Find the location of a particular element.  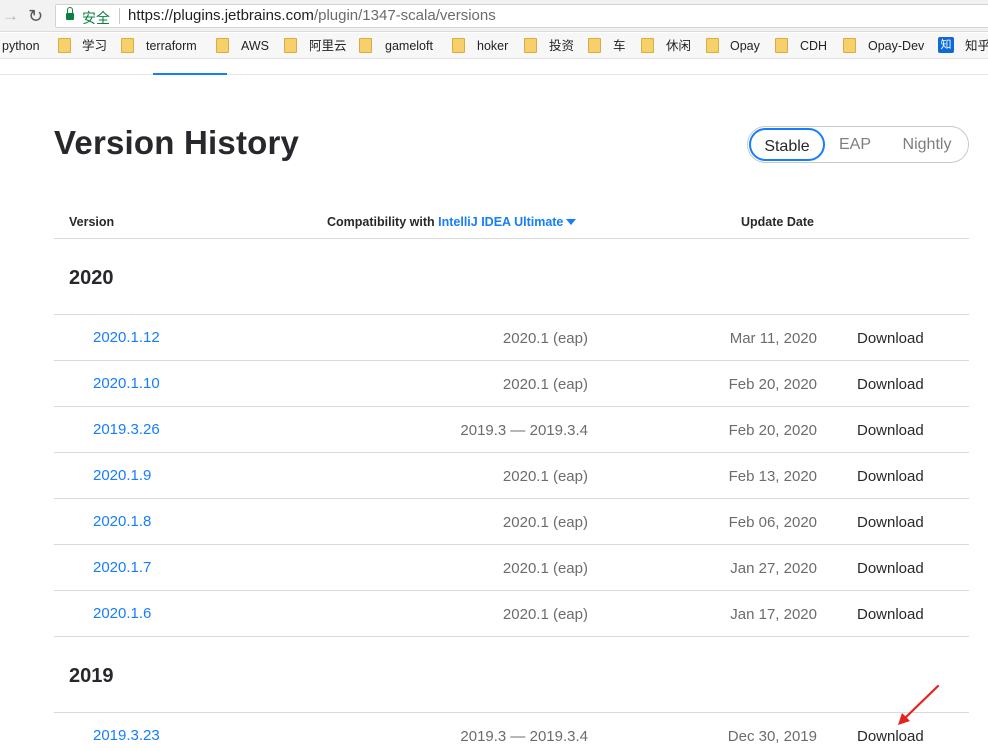

version-link: 2020.1.7 is located at coordinates (122, 567).